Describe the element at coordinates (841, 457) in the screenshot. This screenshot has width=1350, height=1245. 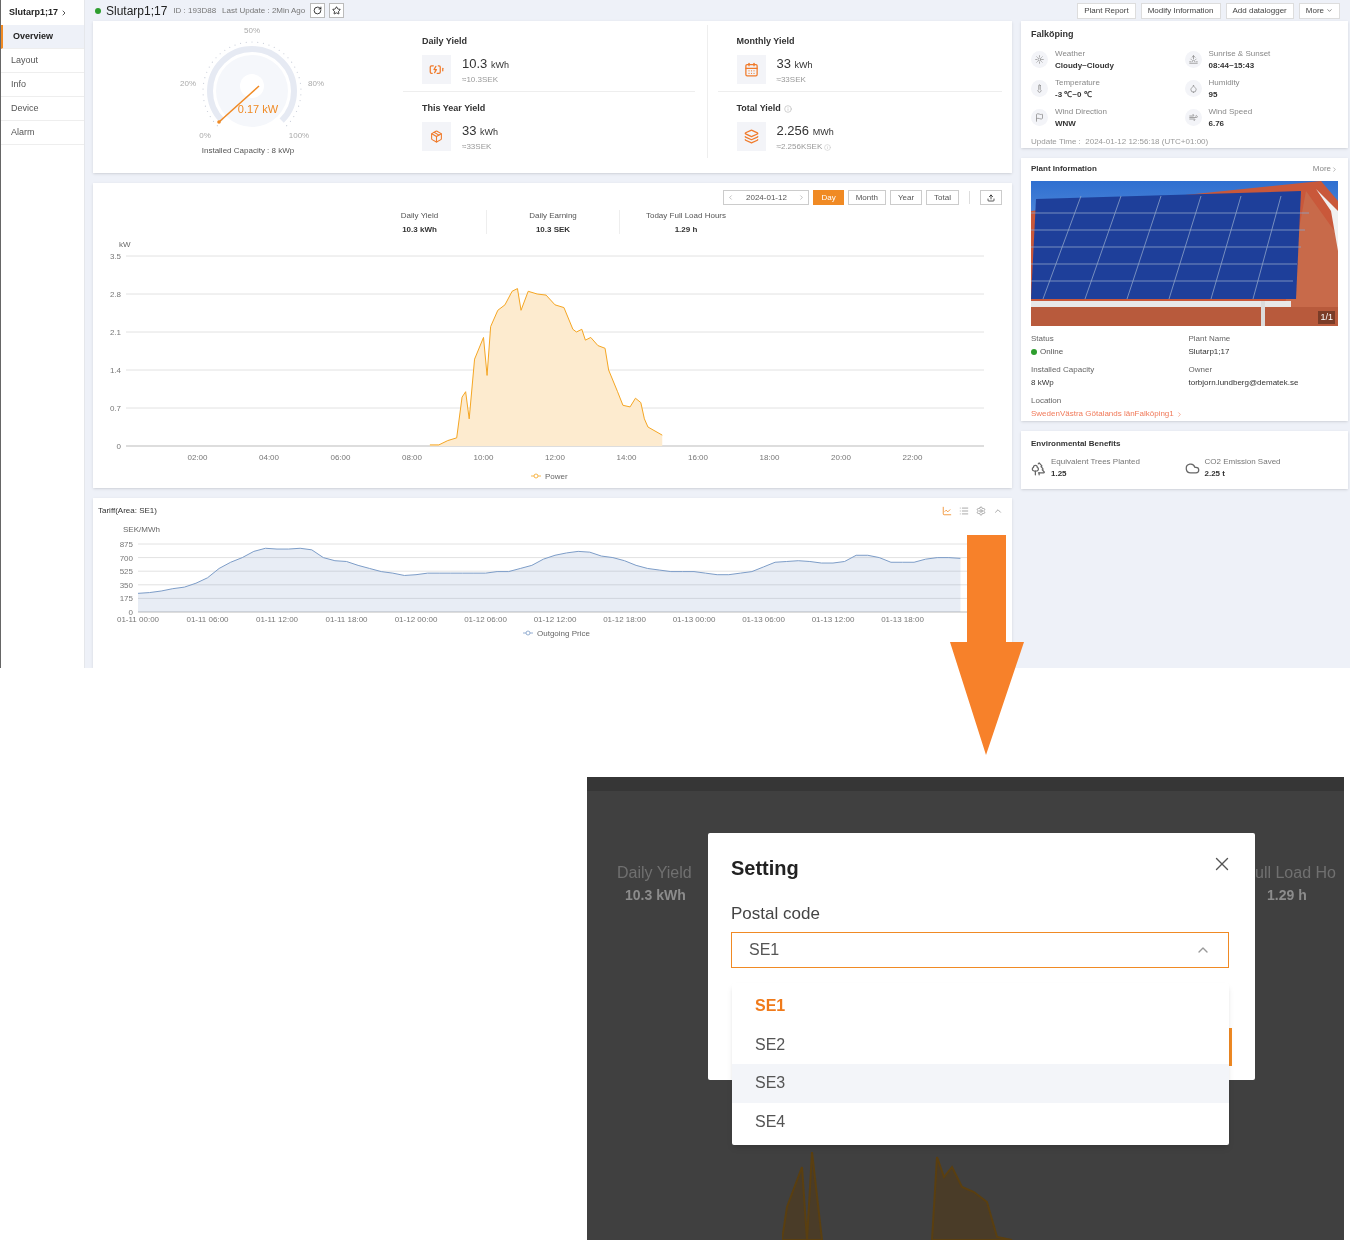
I see `x-tick-label: 20:00` at that location.